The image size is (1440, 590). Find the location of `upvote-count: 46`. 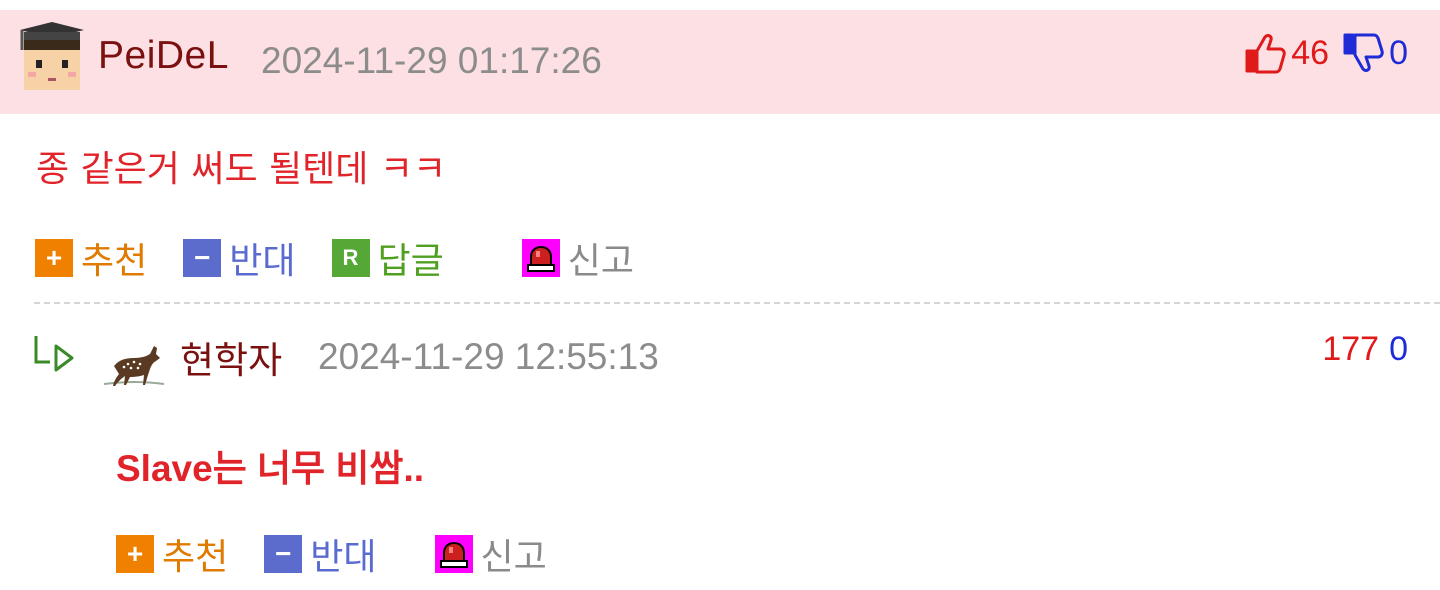

upvote-count: 46 is located at coordinates (1310, 52).